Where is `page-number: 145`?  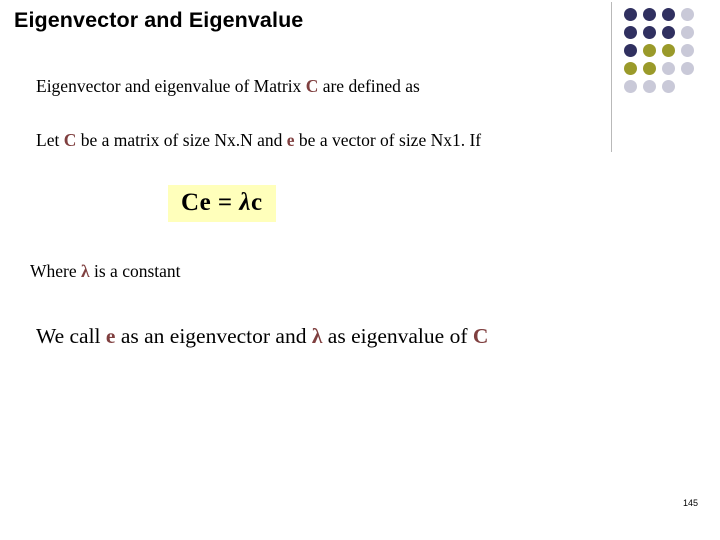
page-number: 145 is located at coordinates (690, 503).